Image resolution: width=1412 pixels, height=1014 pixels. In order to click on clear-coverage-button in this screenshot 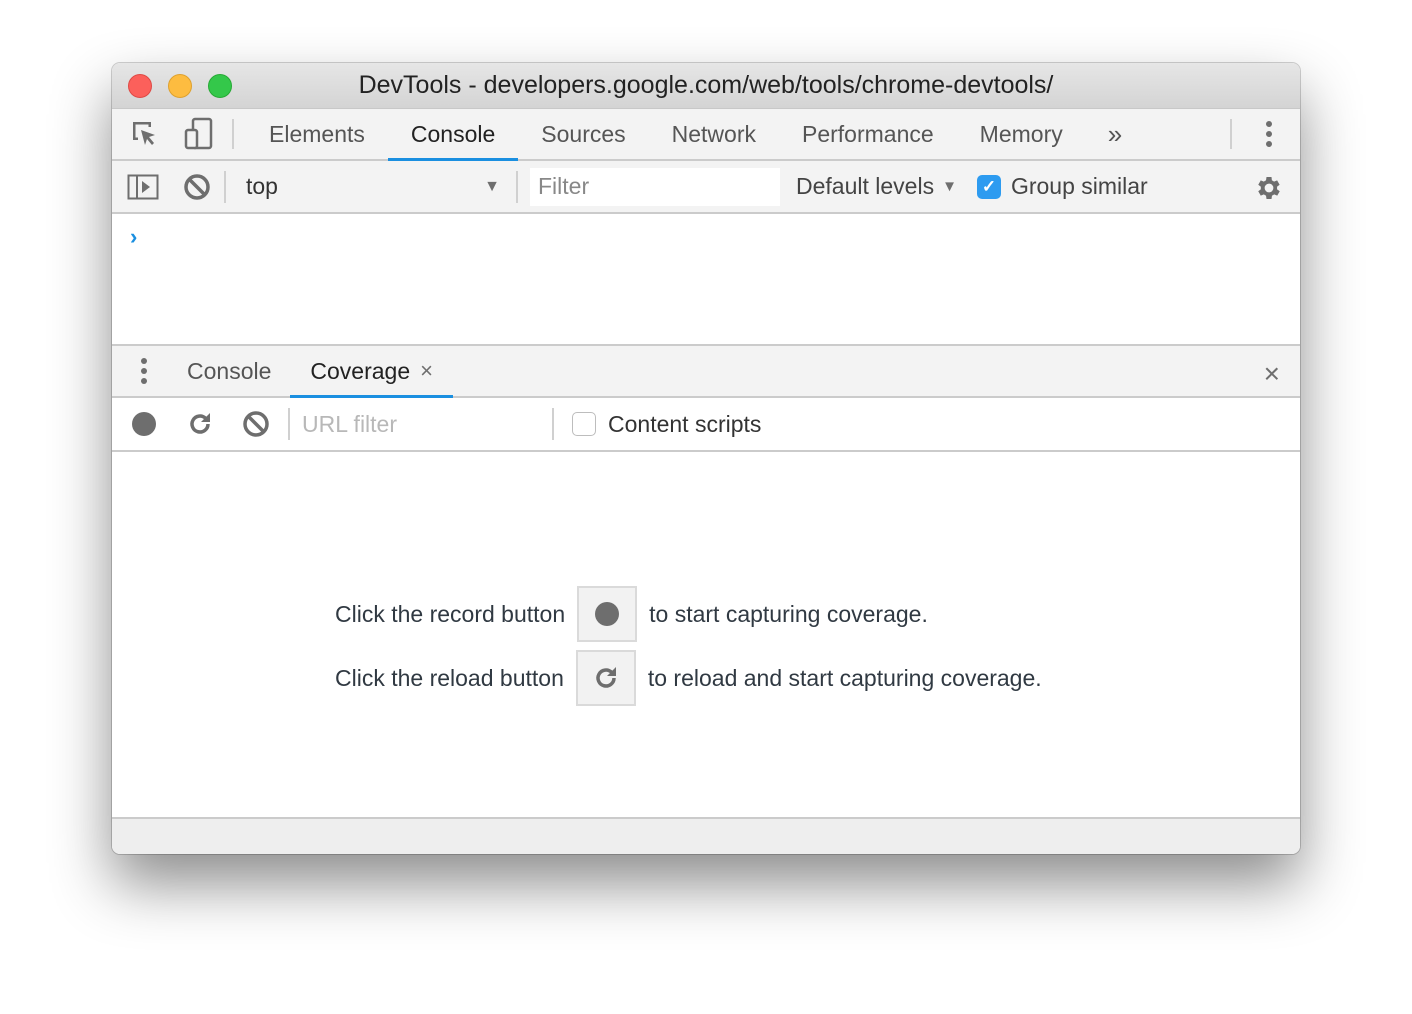, I will do `click(256, 424)`.